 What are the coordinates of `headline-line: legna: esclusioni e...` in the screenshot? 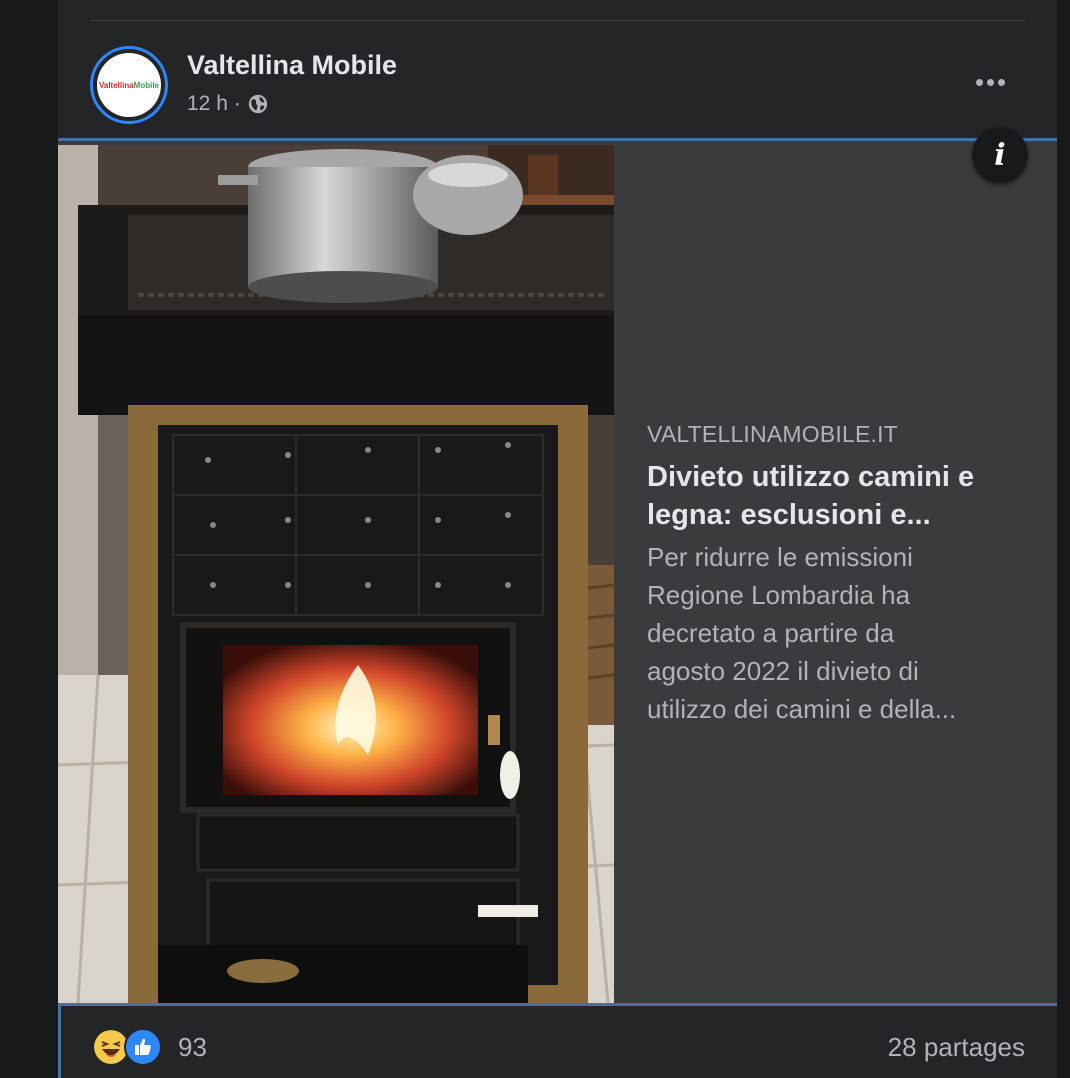 It's located at (789, 515).